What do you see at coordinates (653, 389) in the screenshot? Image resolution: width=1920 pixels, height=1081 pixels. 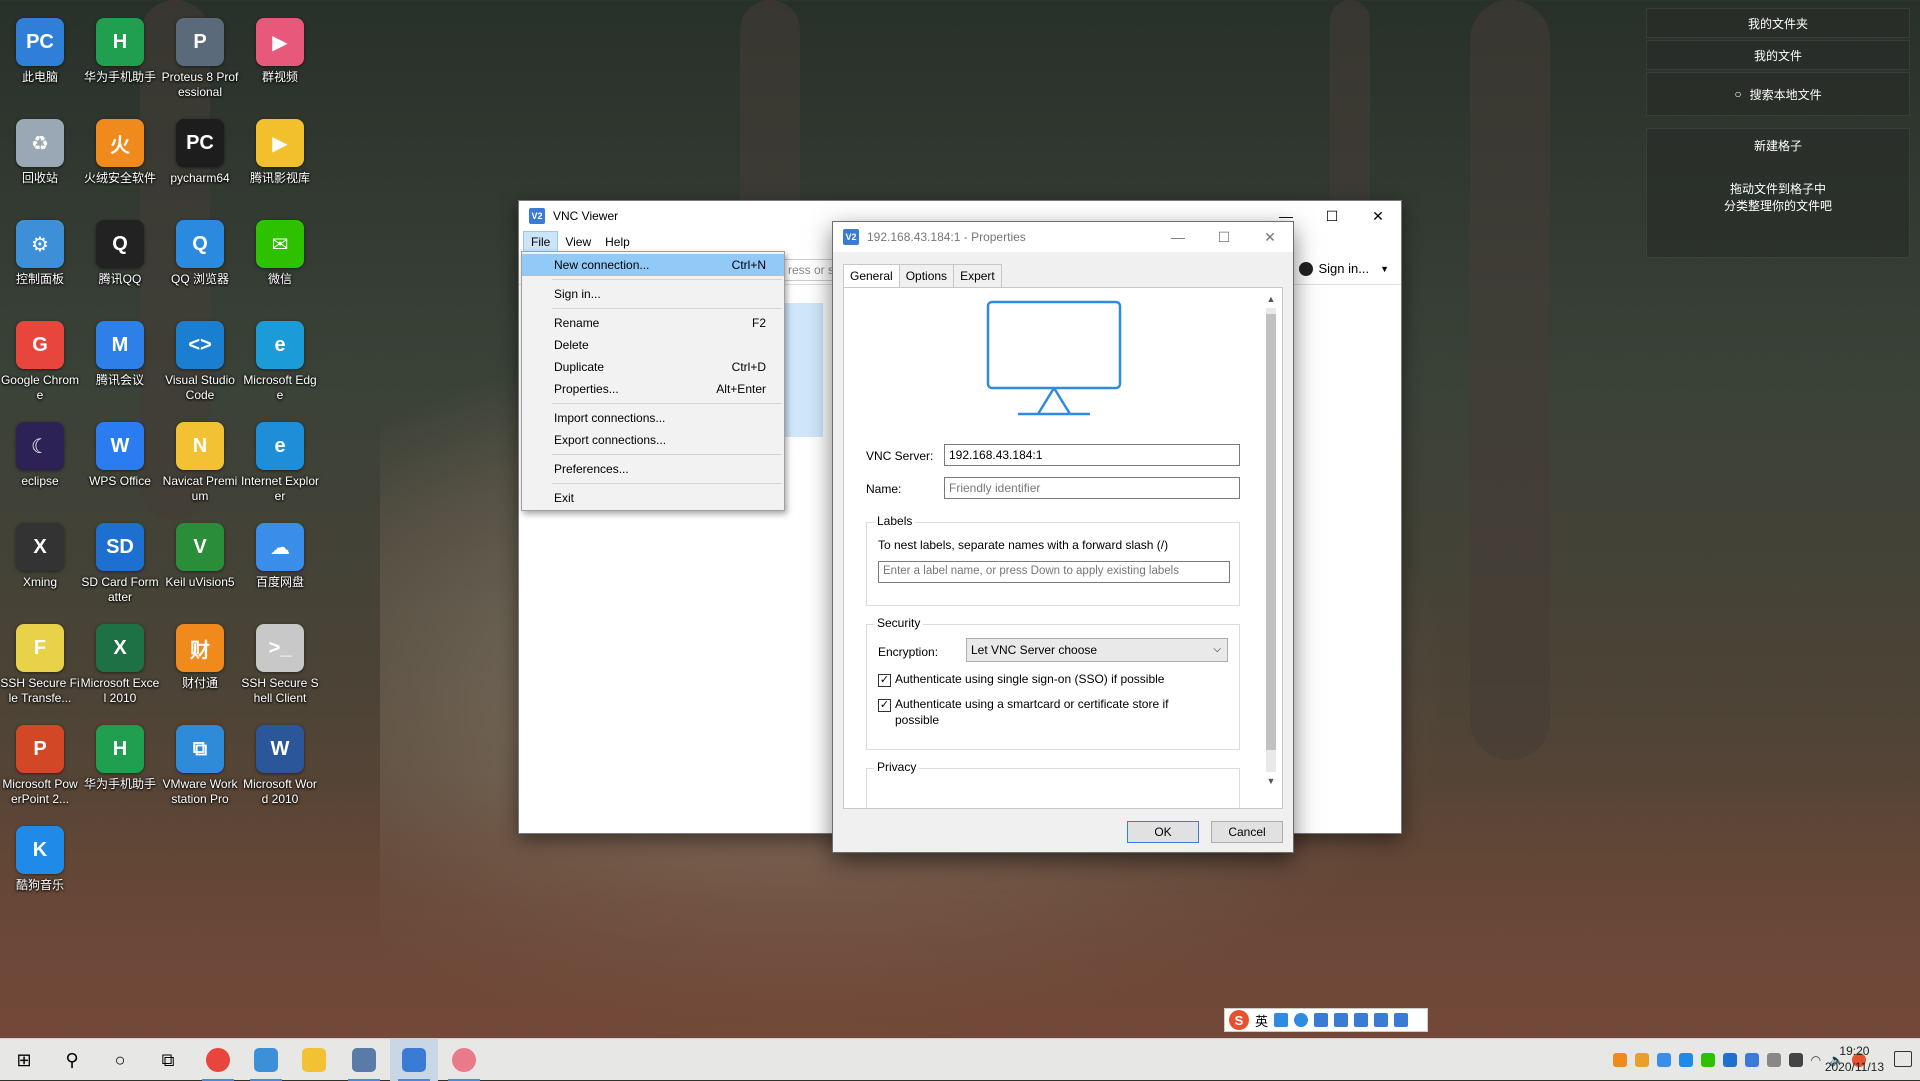 I see `menu-item-properties: Properties... Alt+Enter` at bounding box center [653, 389].